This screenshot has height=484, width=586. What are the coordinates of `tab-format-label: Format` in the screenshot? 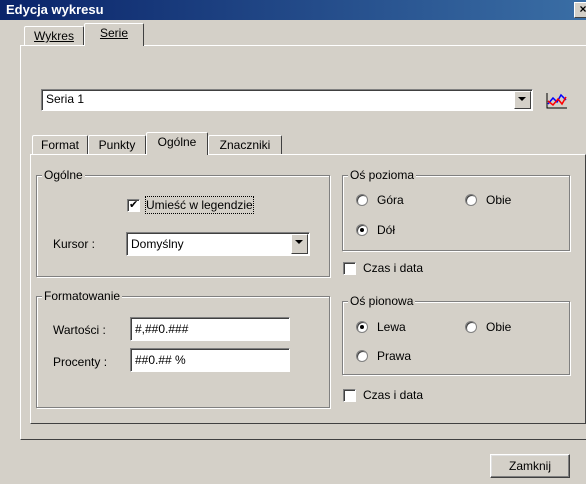 It's located at (59, 145).